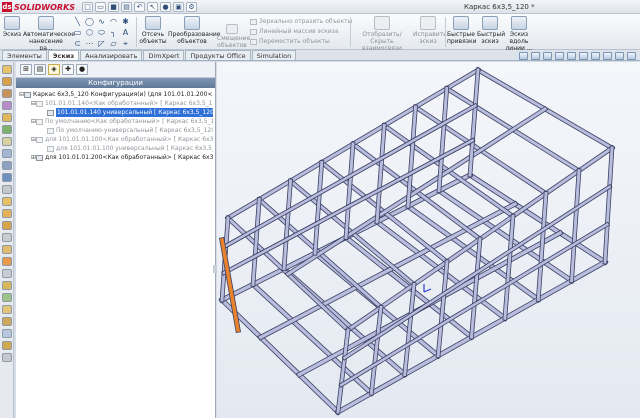 The image size is (640, 418). Describe the element at coordinates (113, 7) in the screenshot. I see `save-icon: ■` at that location.